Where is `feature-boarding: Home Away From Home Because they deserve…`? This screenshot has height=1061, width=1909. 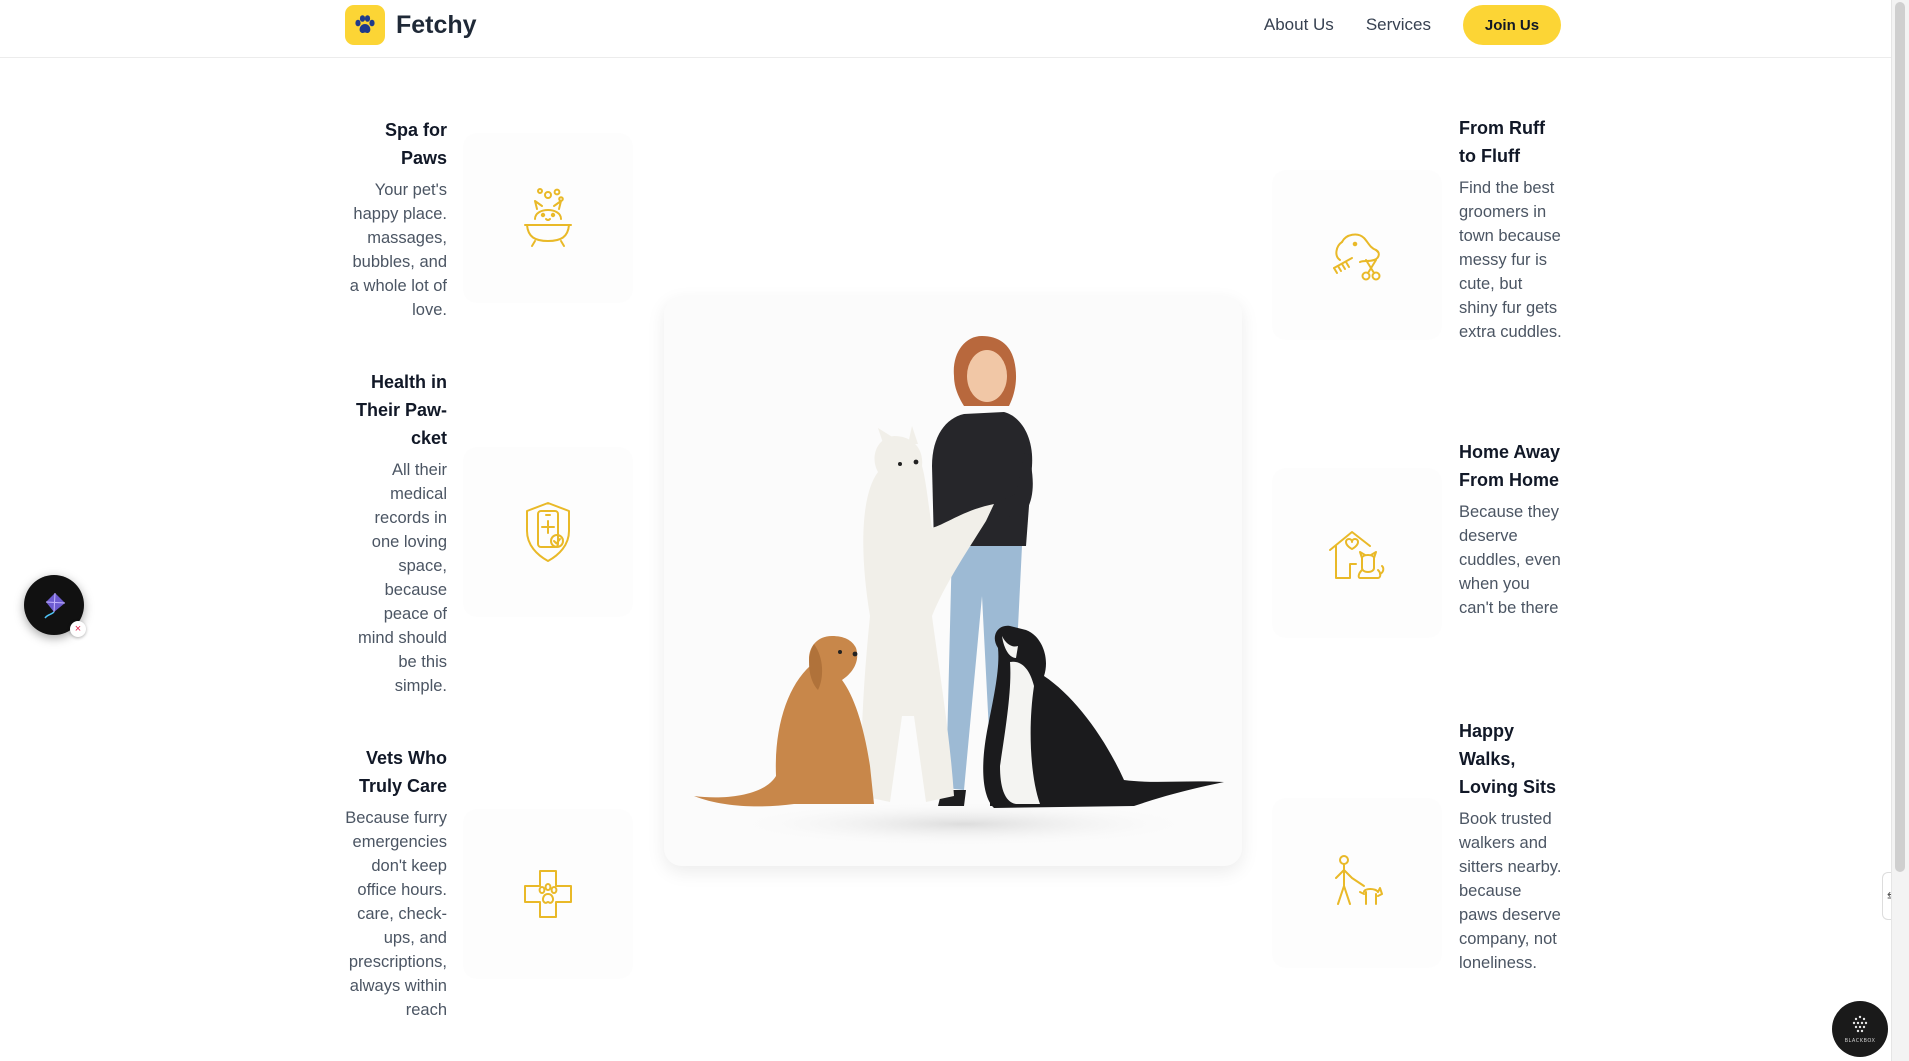 feature-boarding: Home Away From Home Because they deserve… is located at coordinates (1510, 529).